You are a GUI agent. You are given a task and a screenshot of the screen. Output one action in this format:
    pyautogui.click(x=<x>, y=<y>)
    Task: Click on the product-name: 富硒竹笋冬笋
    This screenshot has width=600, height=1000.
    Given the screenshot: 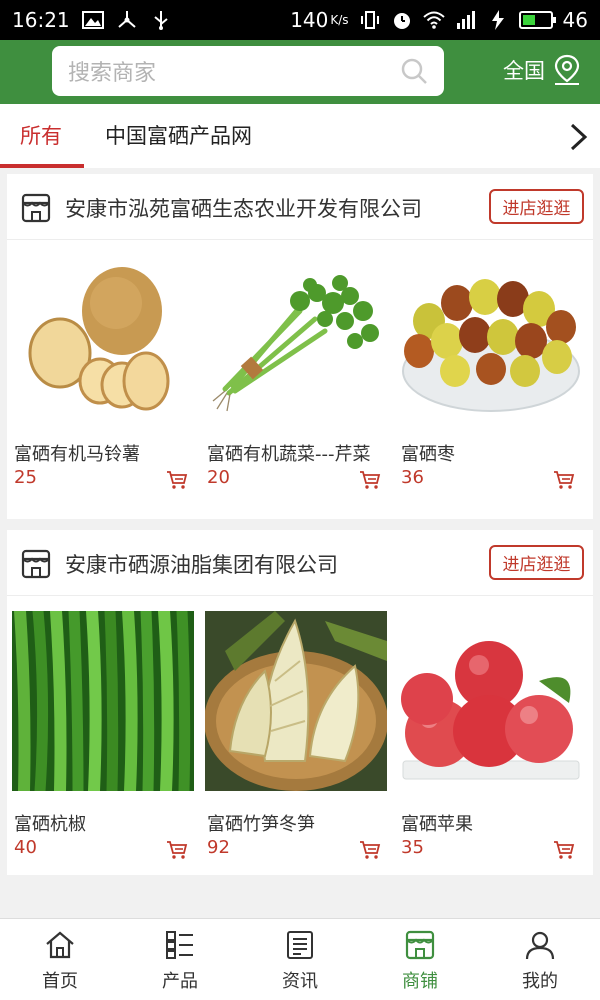 What is the action you would take?
    pyautogui.click(x=261, y=824)
    